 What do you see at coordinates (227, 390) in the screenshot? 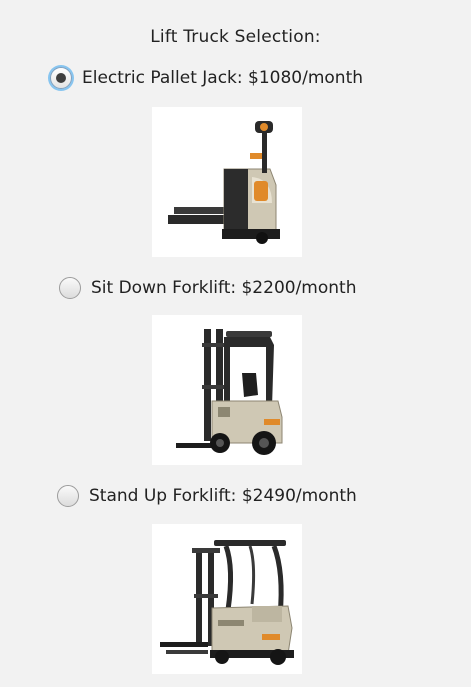
I see `sit-down-forklift-photo` at bounding box center [227, 390].